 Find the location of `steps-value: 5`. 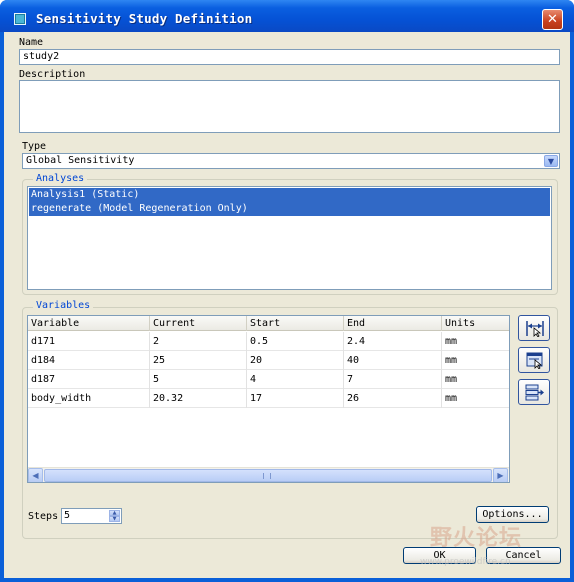

steps-value: 5 is located at coordinates (67, 515).